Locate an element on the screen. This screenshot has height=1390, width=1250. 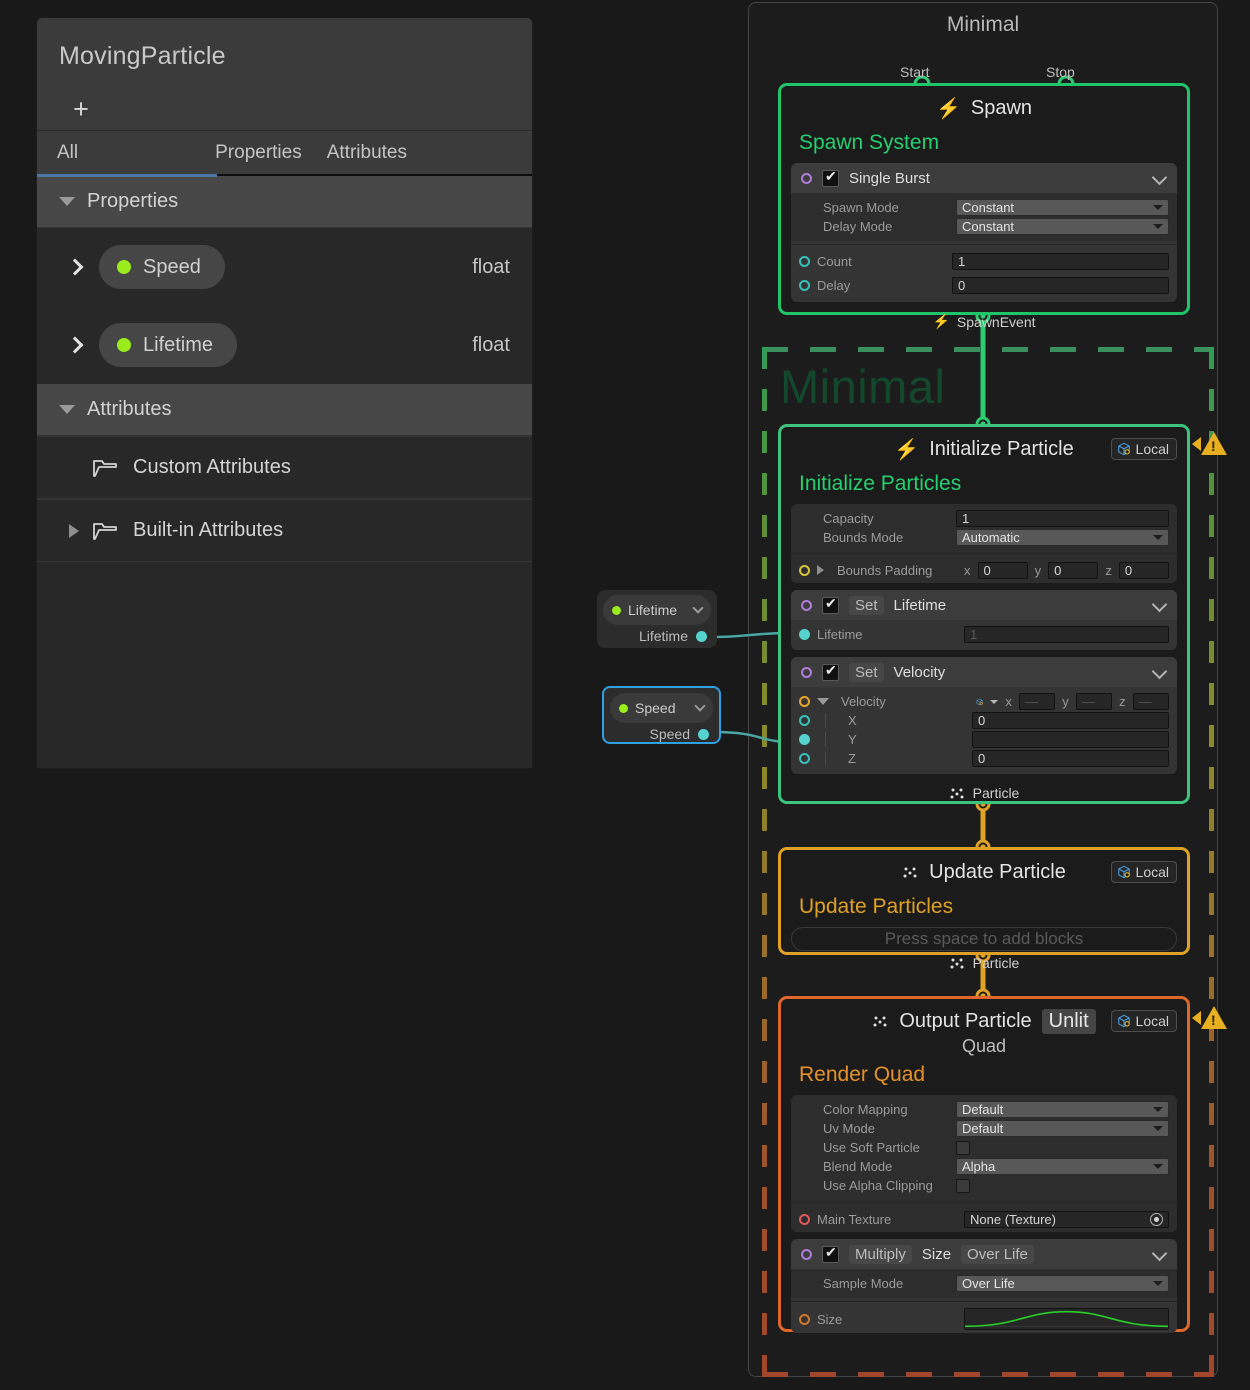
use-soft-particle-checkbox is located at coordinates (963, 1147).